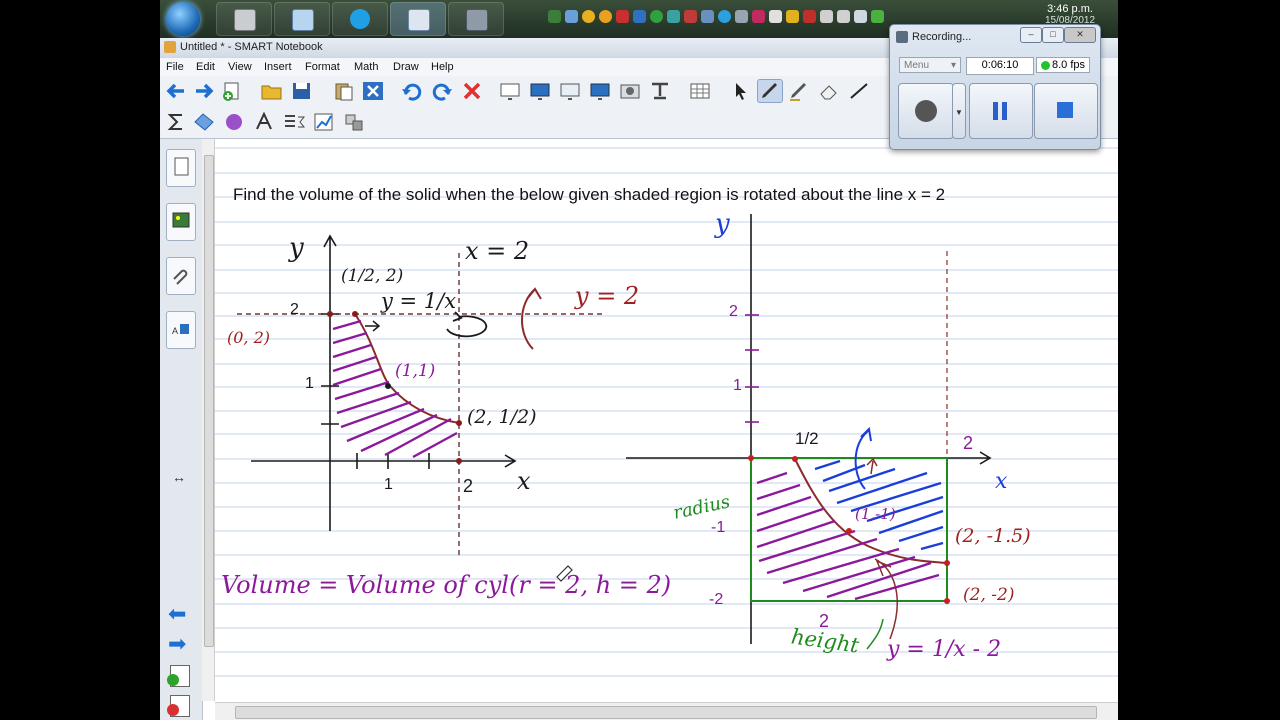 This screenshot has height=720, width=1280. I want to click on undo-icon, so click(412, 91).